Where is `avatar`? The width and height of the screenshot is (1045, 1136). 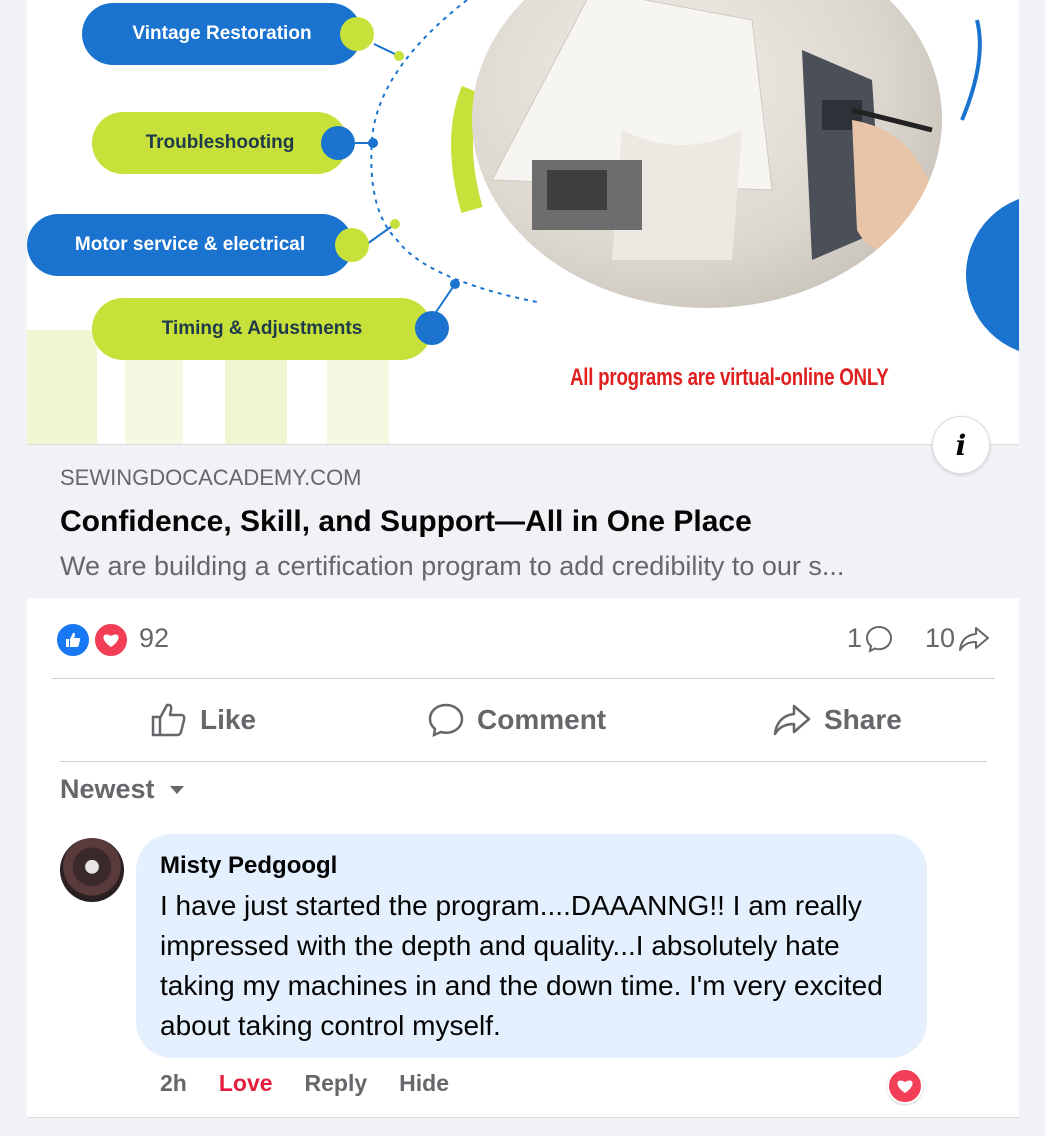
avatar is located at coordinates (92, 870).